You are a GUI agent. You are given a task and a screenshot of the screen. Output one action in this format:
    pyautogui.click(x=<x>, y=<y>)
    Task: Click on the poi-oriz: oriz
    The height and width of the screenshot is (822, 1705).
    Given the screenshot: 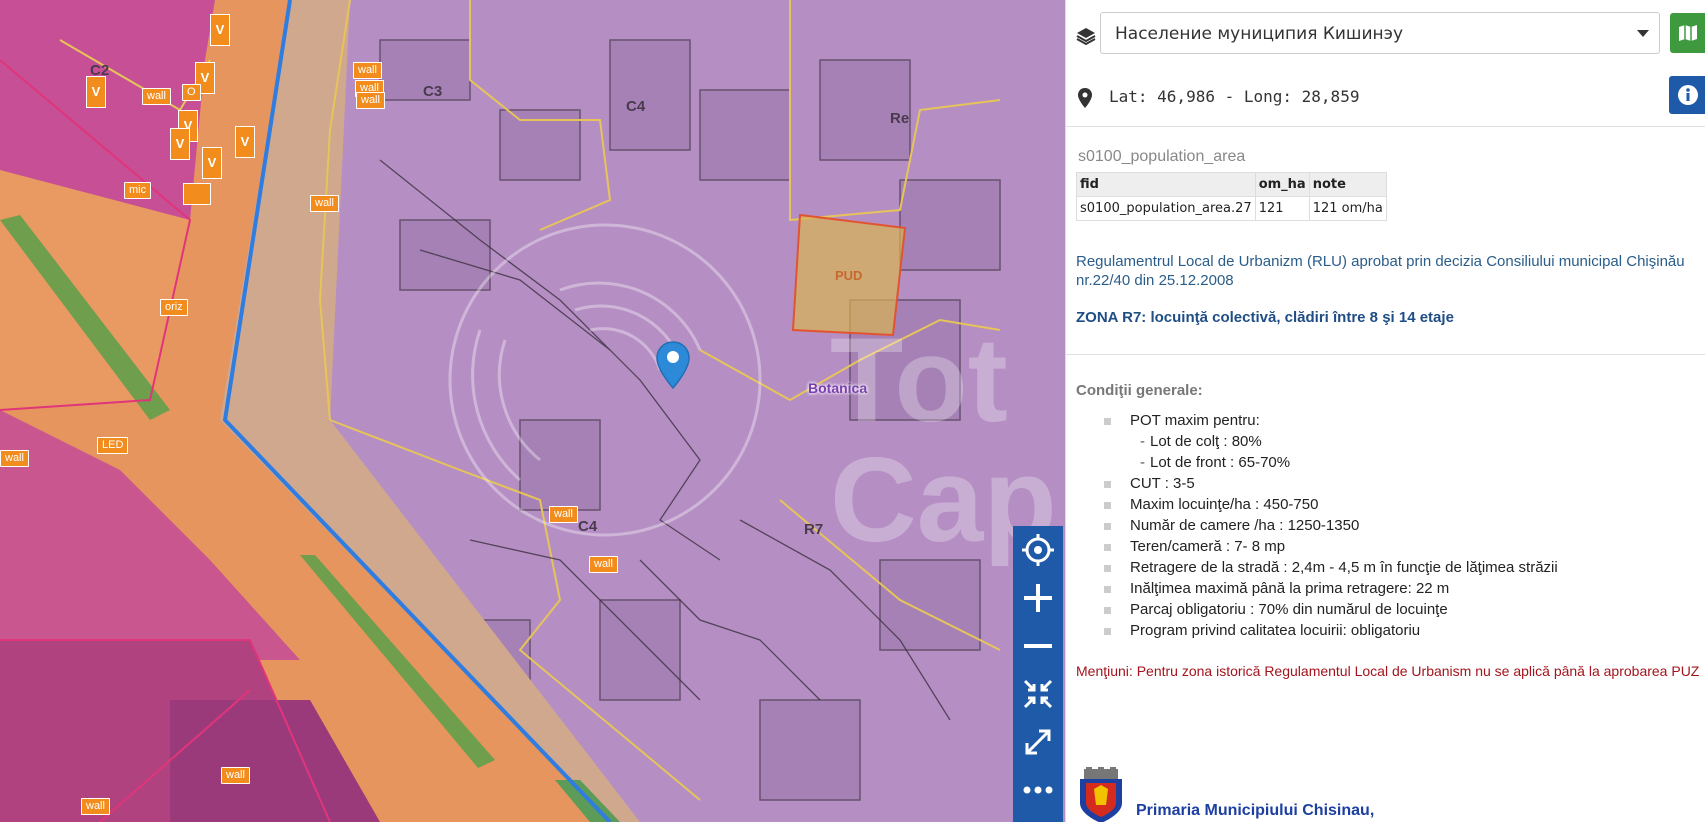 What is the action you would take?
    pyautogui.click(x=174, y=307)
    